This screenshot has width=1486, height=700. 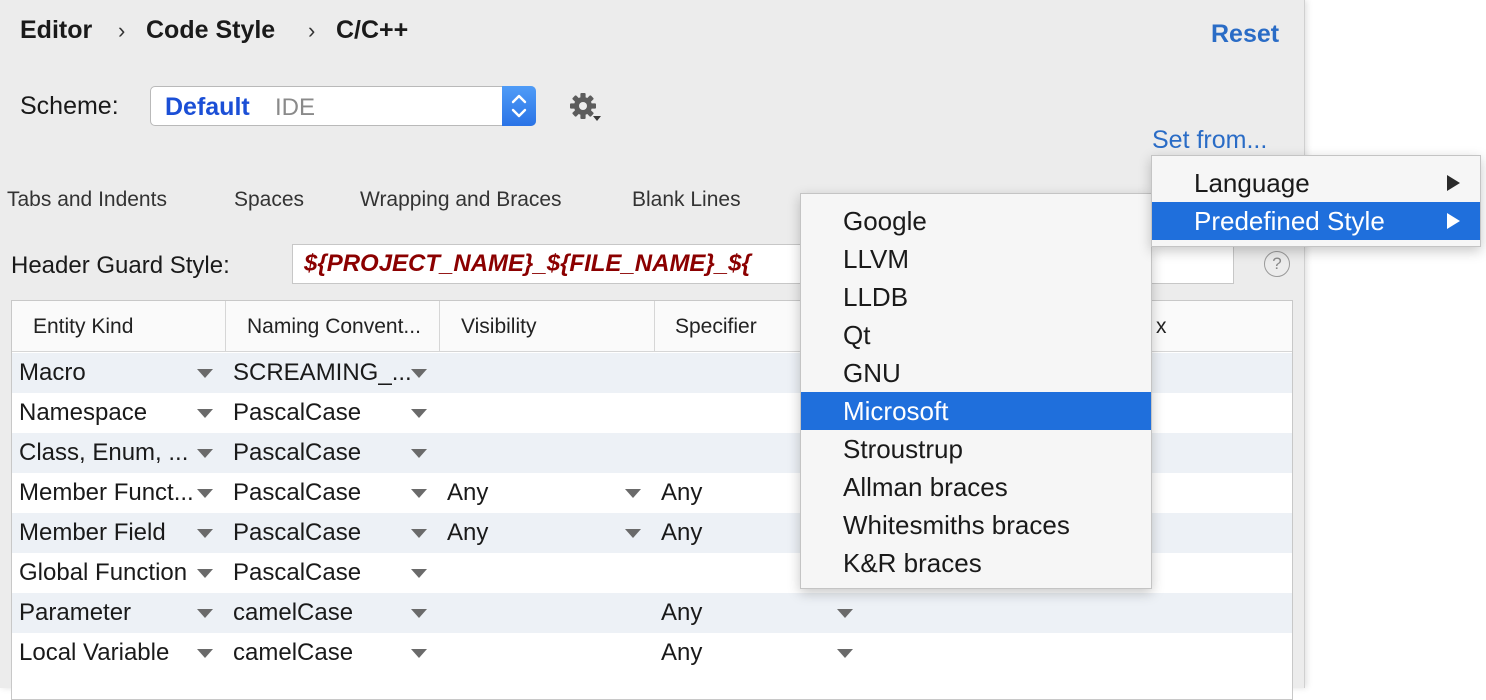 What do you see at coordinates (976, 221) in the screenshot?
I see `menu-item-google: Google` at bounding box center [976, 221].